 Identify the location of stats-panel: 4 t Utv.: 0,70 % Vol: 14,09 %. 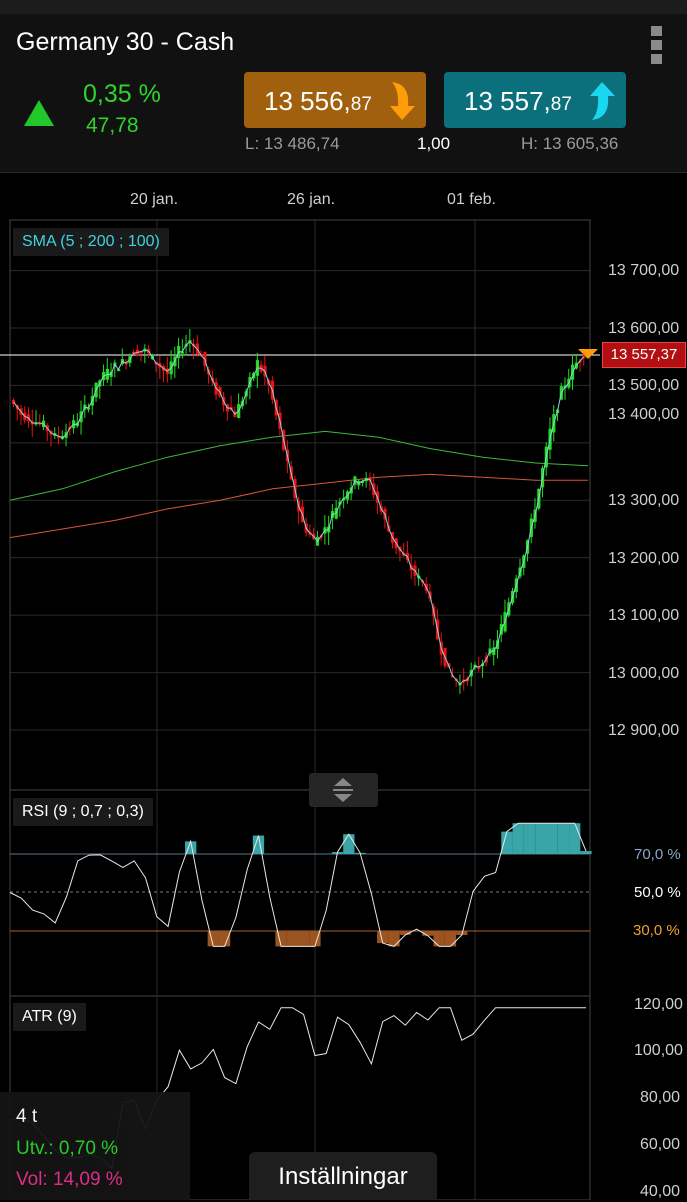
(95, 1146).